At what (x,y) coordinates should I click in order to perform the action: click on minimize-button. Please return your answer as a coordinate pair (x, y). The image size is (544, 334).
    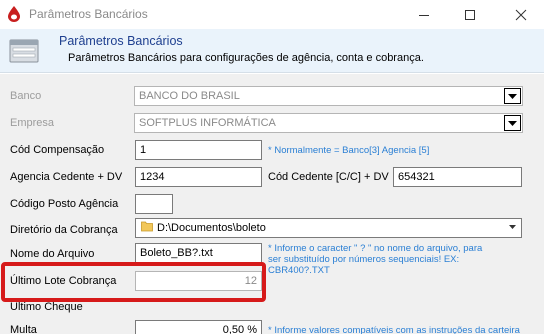
    Looking at the image, I should click on (424, 14).